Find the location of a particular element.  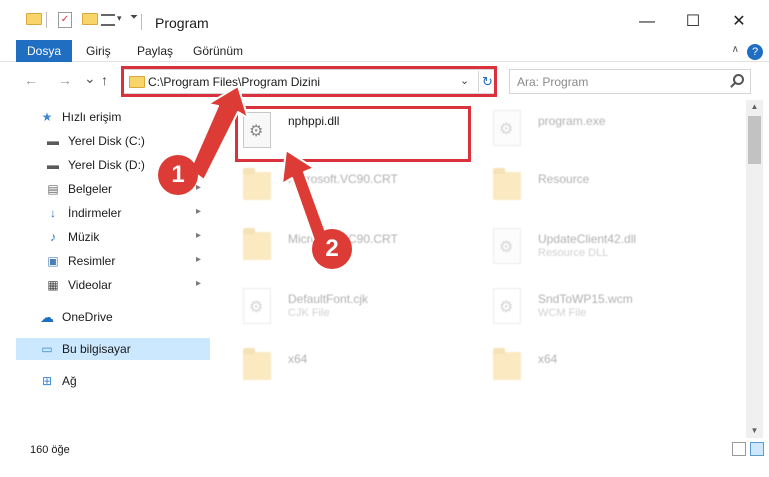

exe-file-icon is located at coordinates (507, 129).